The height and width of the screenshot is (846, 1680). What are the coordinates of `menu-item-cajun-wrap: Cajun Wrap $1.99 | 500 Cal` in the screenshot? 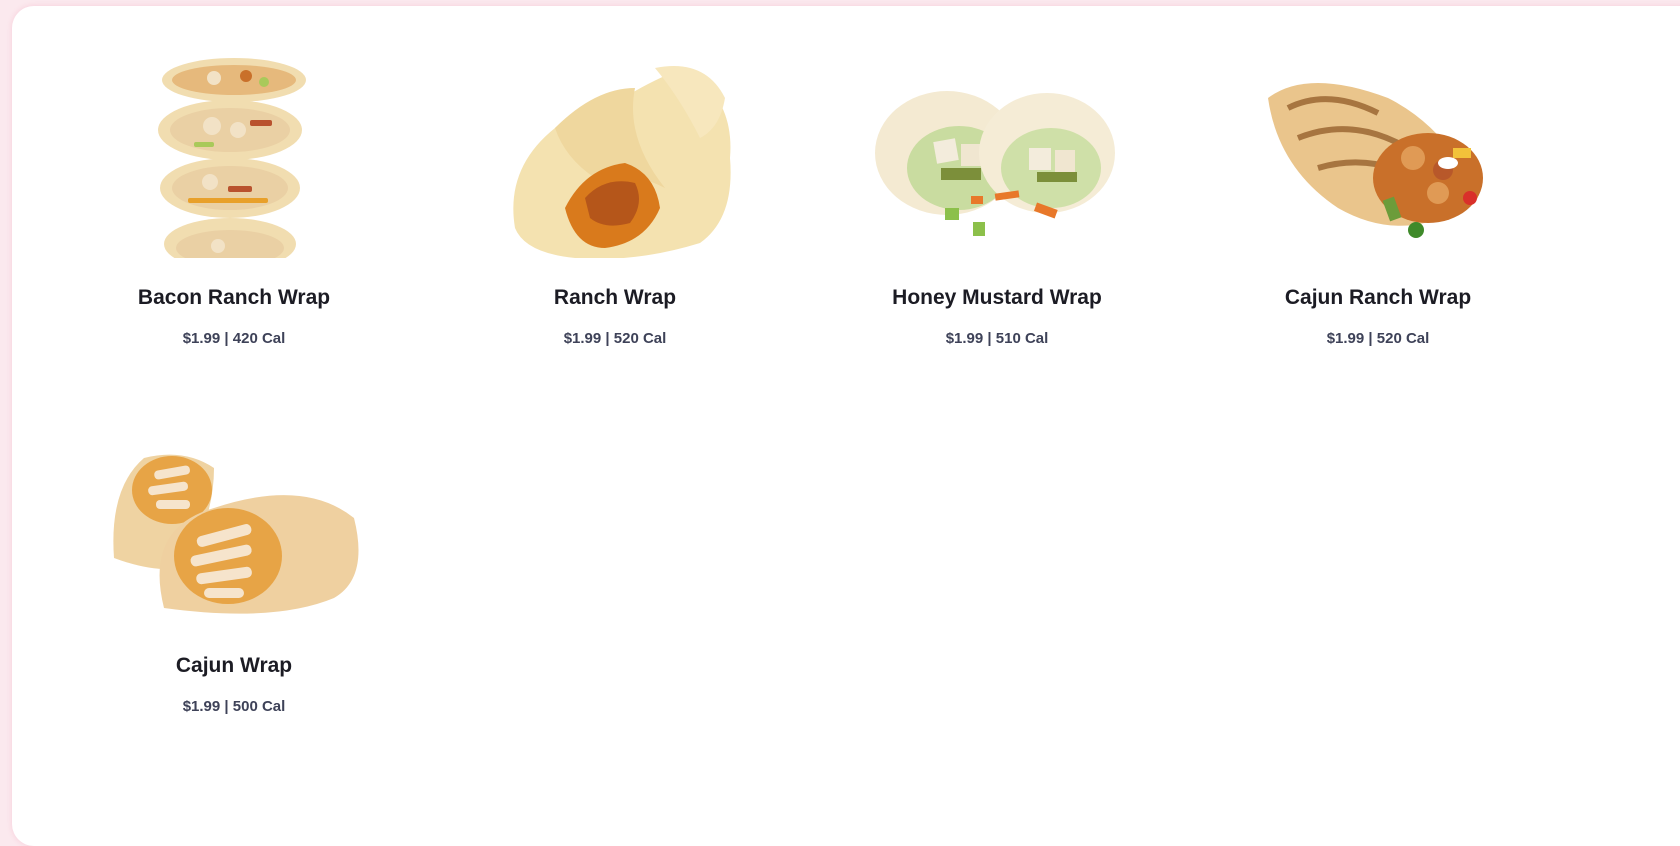 It's located at (234, 588).